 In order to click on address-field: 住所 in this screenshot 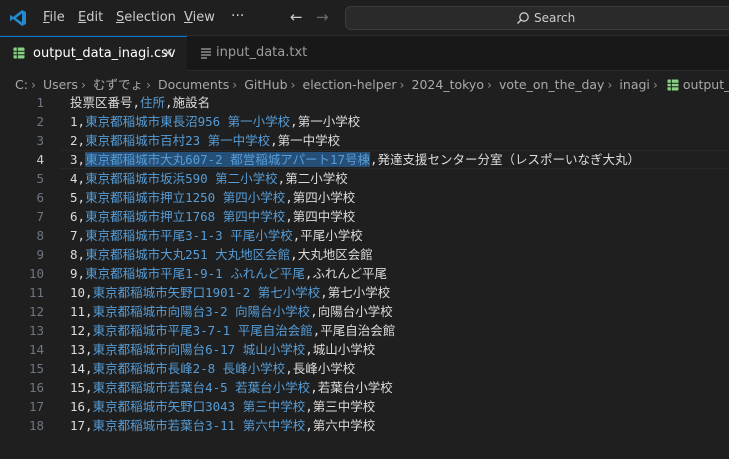, I will do `click(153, 102)`.